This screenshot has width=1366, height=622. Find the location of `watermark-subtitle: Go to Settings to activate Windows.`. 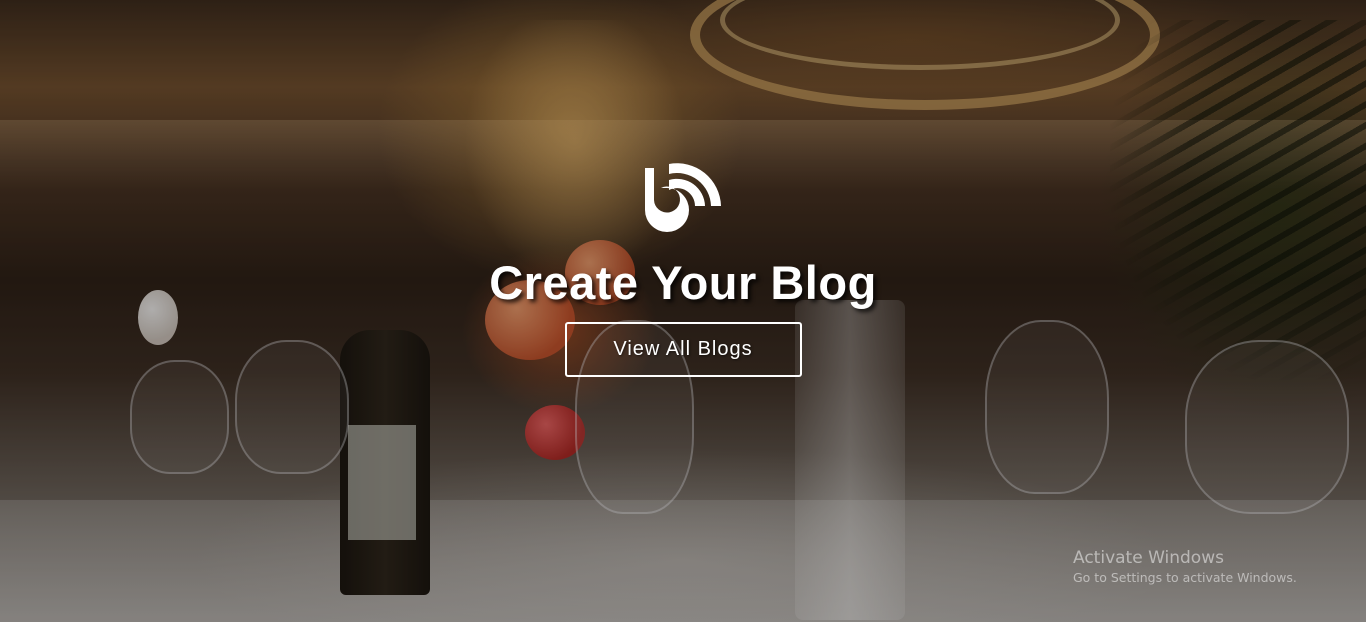

watermark-subtitle: Go to Settings to activate Windows. is located at coordinates (1185, 577).